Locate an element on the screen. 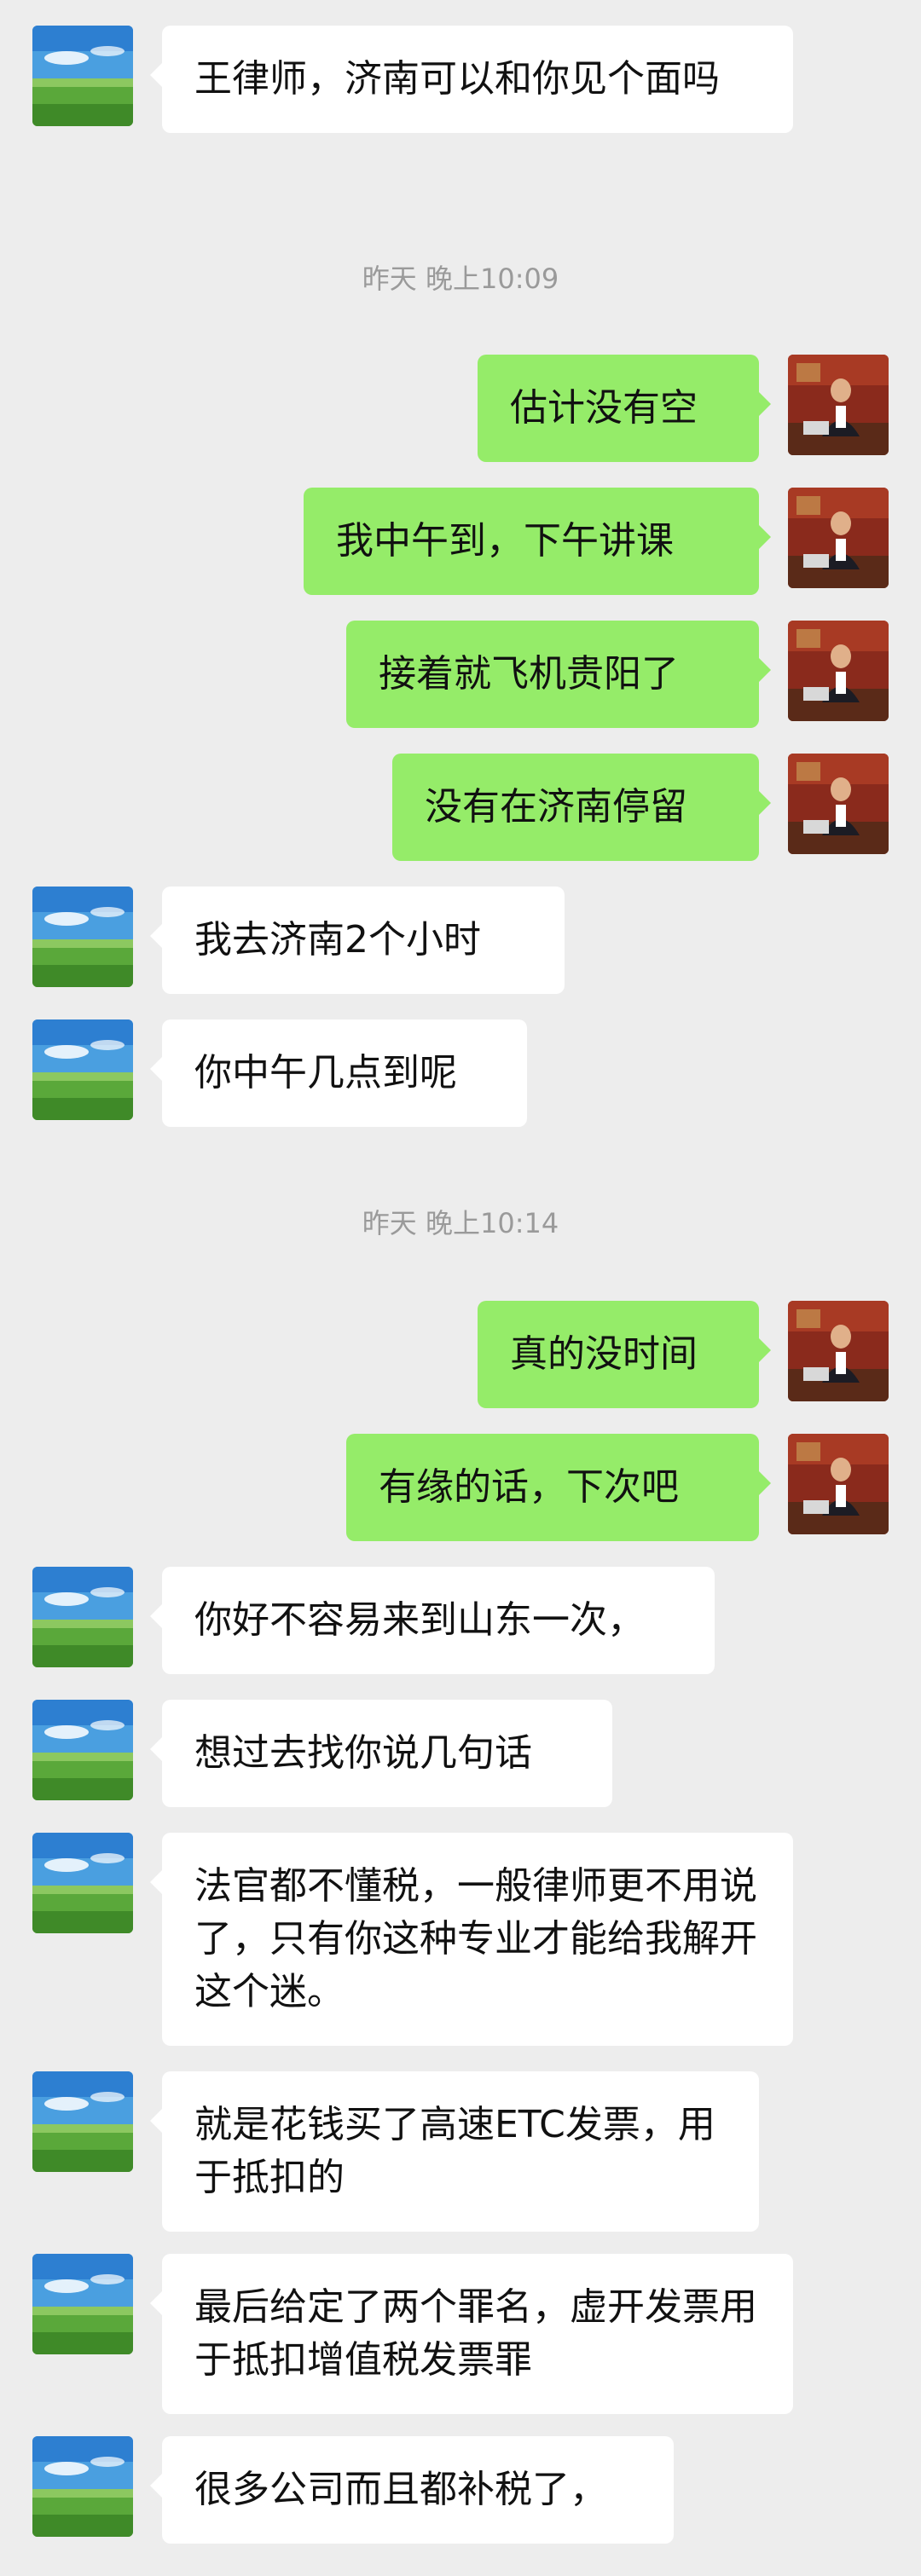 The image size is (921, 2576). message-bubble: 我去济南2个小时 is located at coordinates (357, 940).